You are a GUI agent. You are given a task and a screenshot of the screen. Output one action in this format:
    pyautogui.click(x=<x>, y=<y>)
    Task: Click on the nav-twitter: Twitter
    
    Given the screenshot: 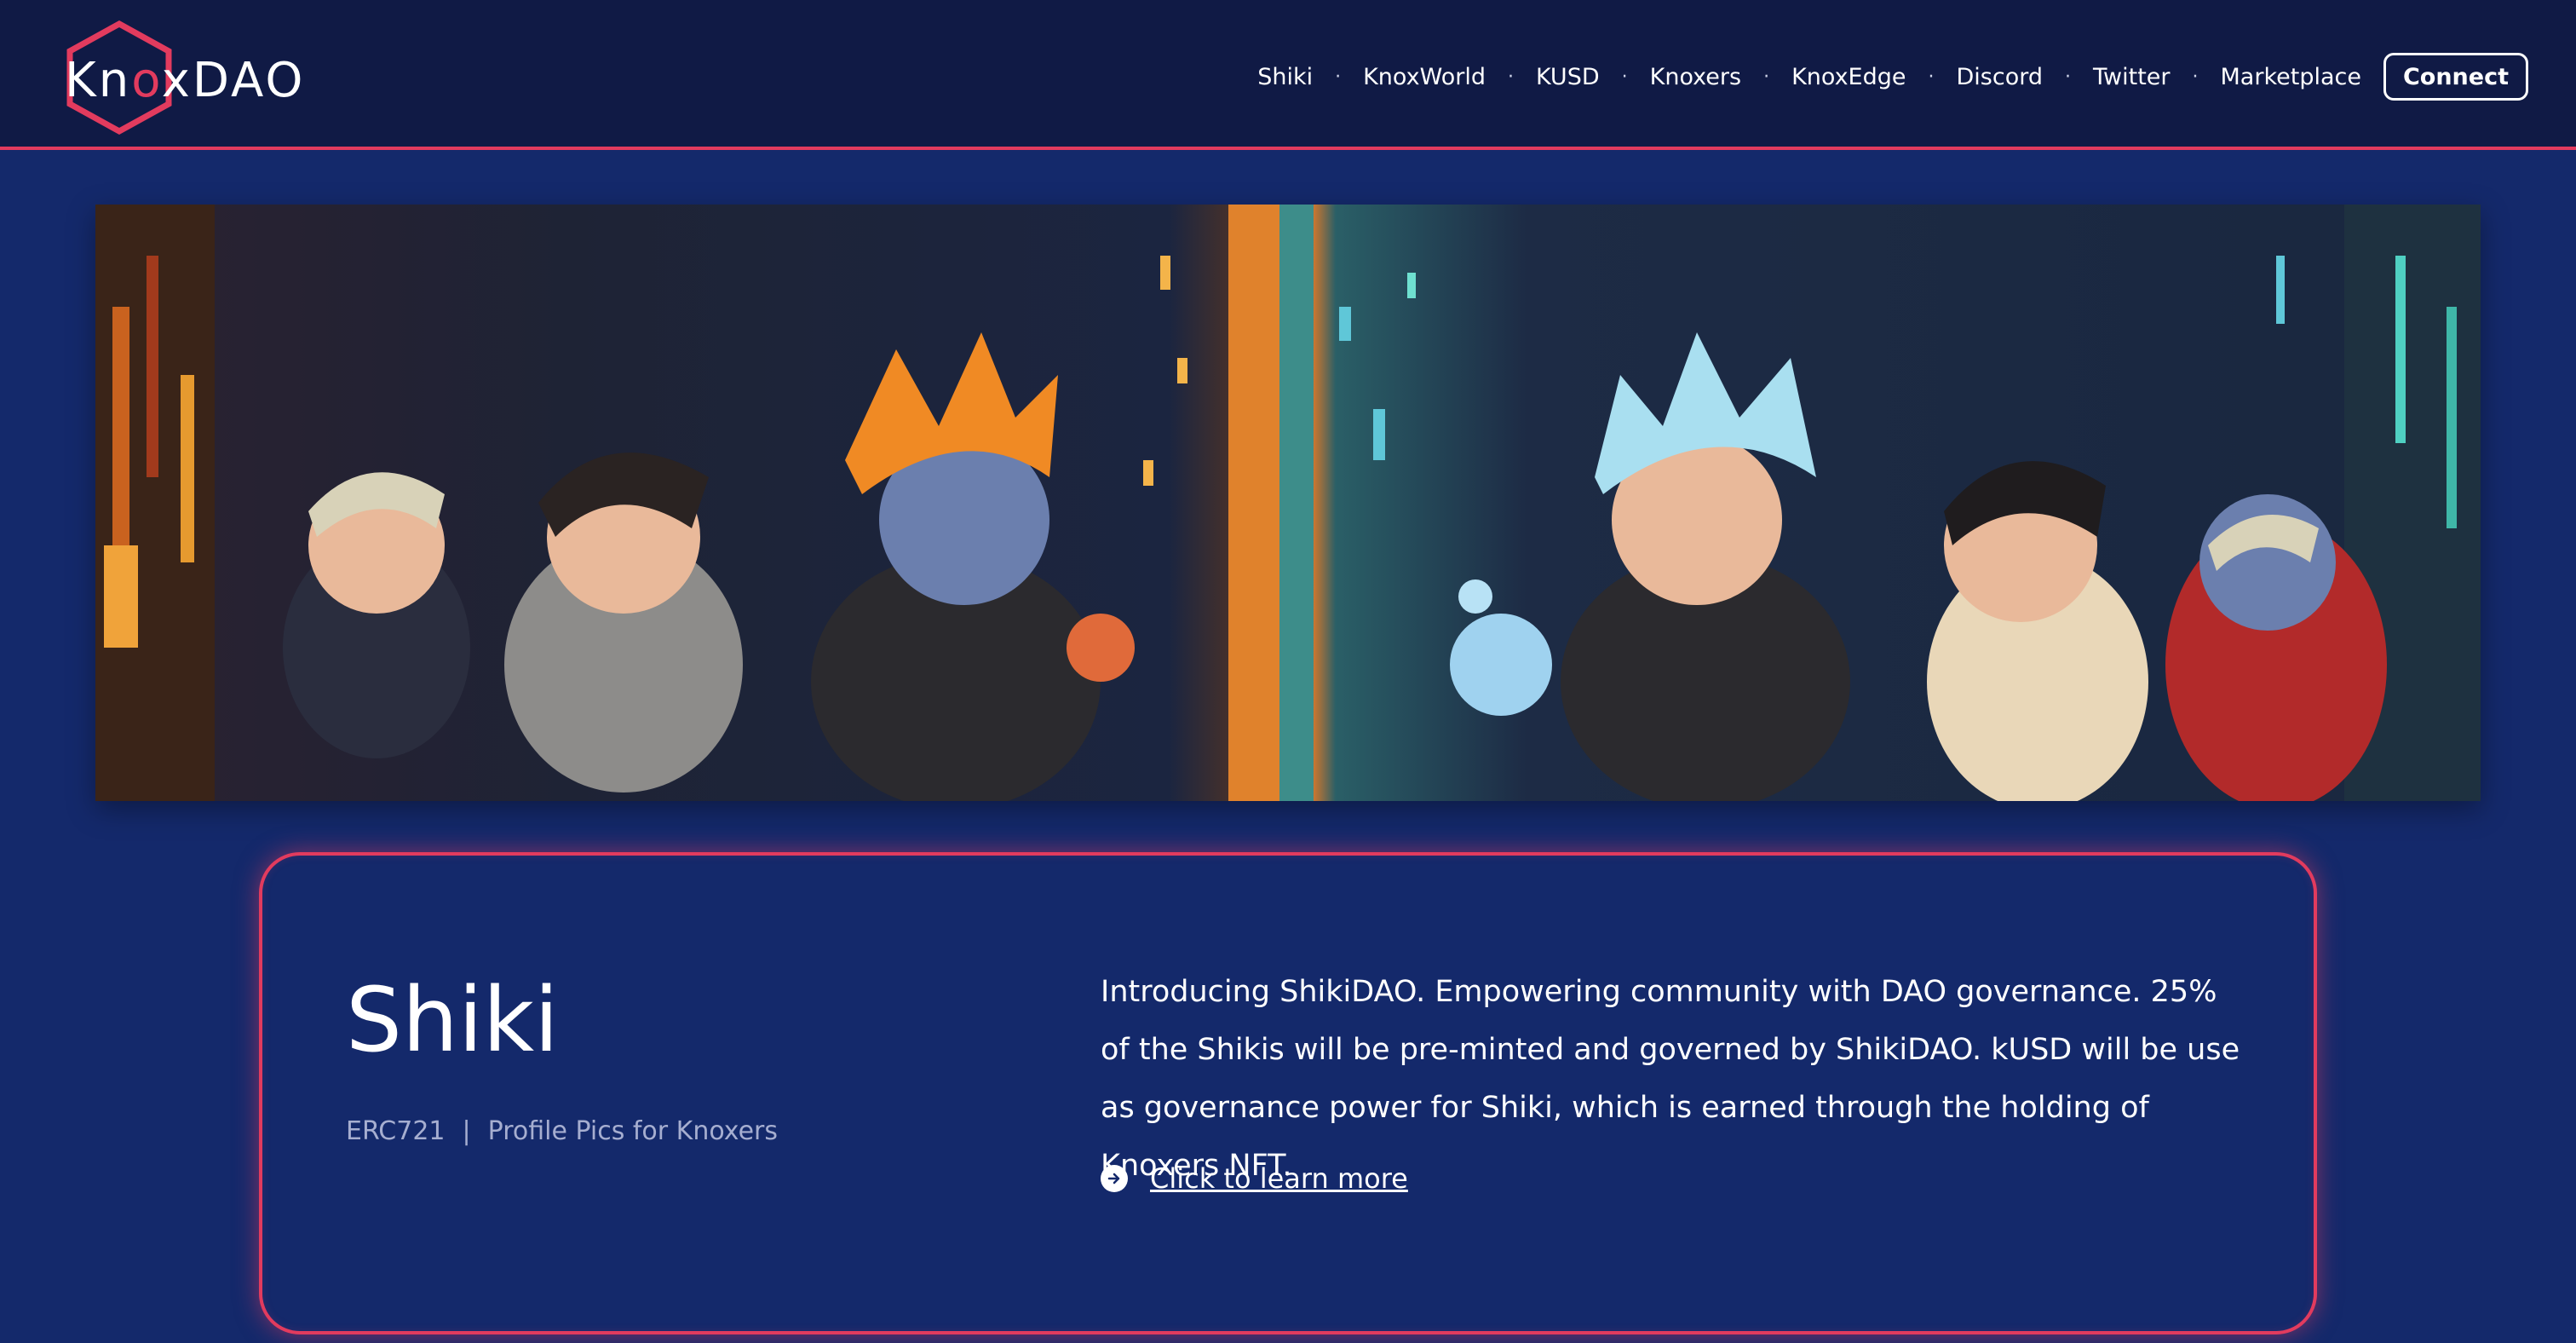 What is the action you would take?
    pyautogui.click(x=2132, y=77)
    